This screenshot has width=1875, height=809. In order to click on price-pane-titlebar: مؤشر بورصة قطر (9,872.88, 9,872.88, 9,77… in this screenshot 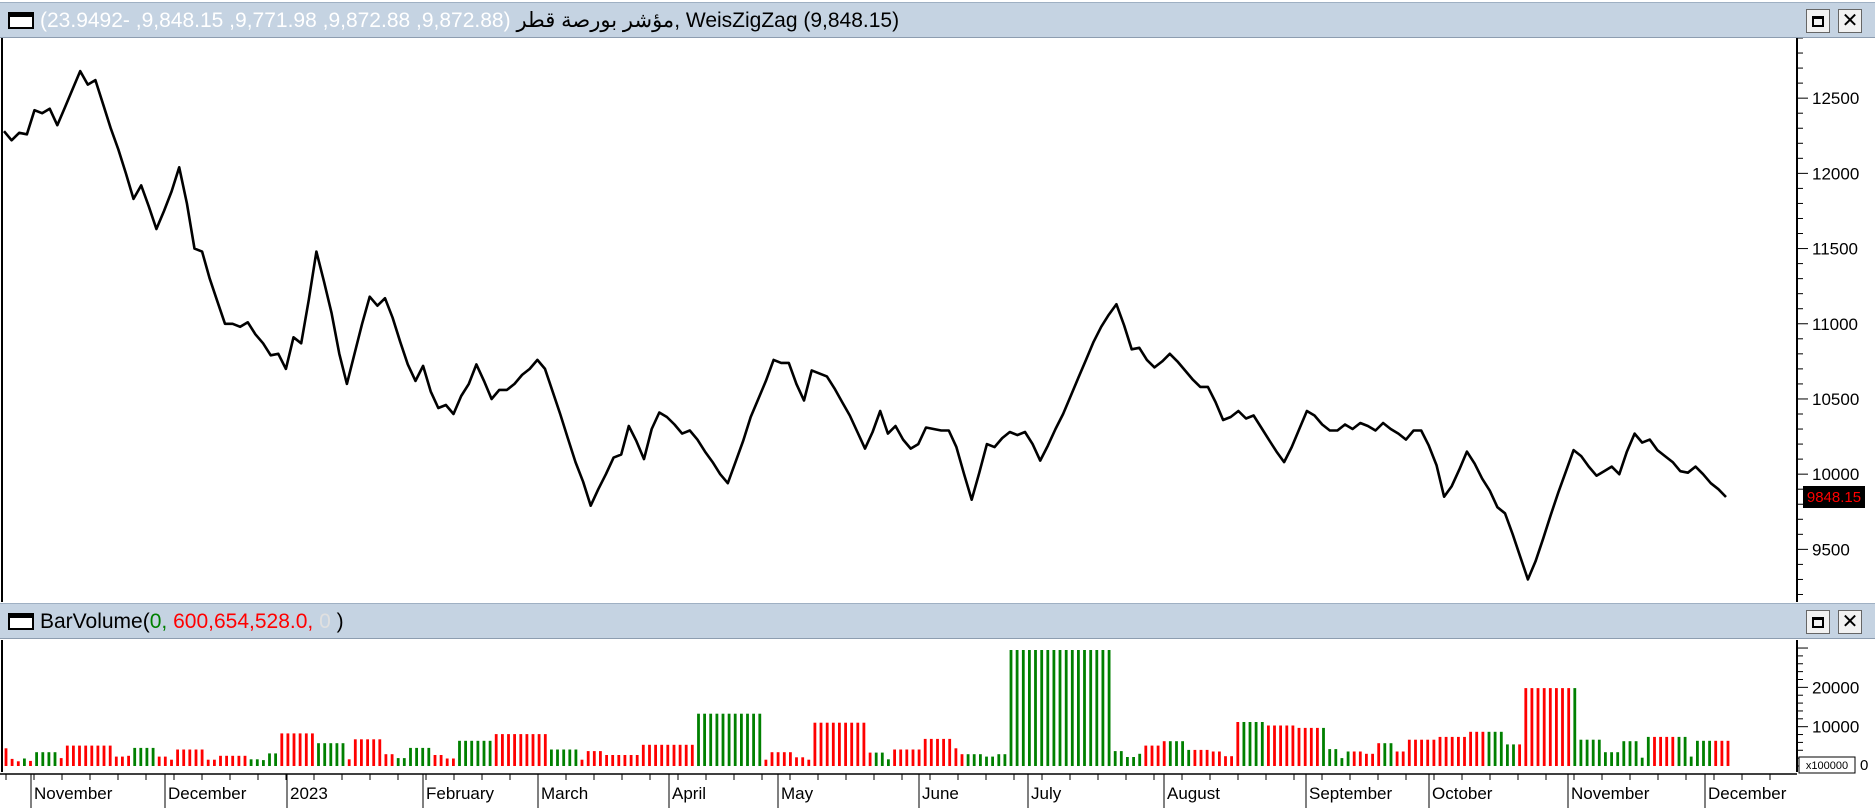, I will do `click(937, 20)`.